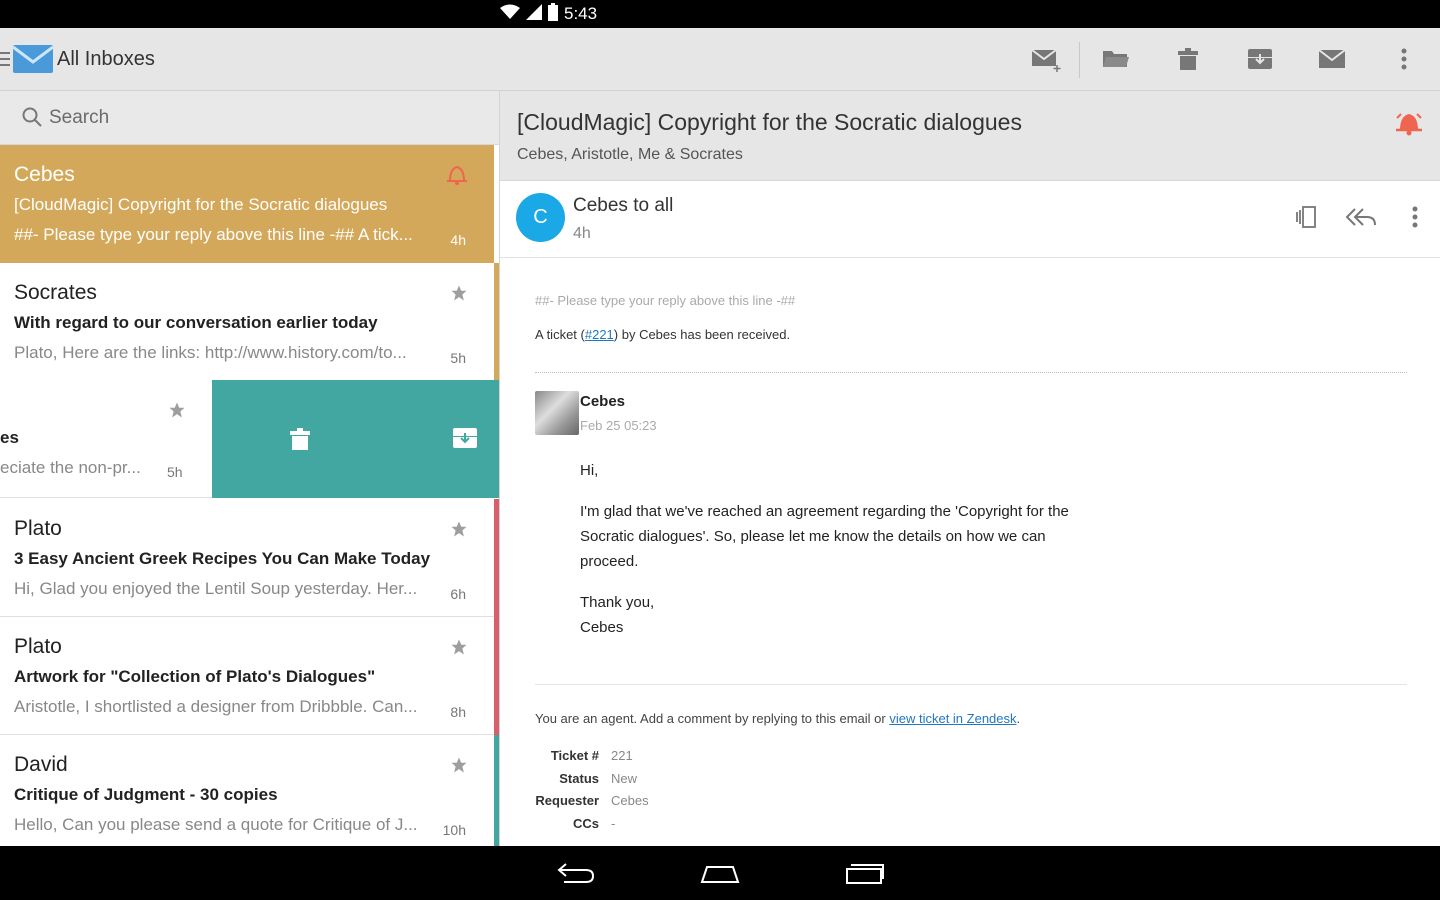  Describe the element at coordinates (458, 712) in the screenshot. I see `timestamp: 8h` at that location.